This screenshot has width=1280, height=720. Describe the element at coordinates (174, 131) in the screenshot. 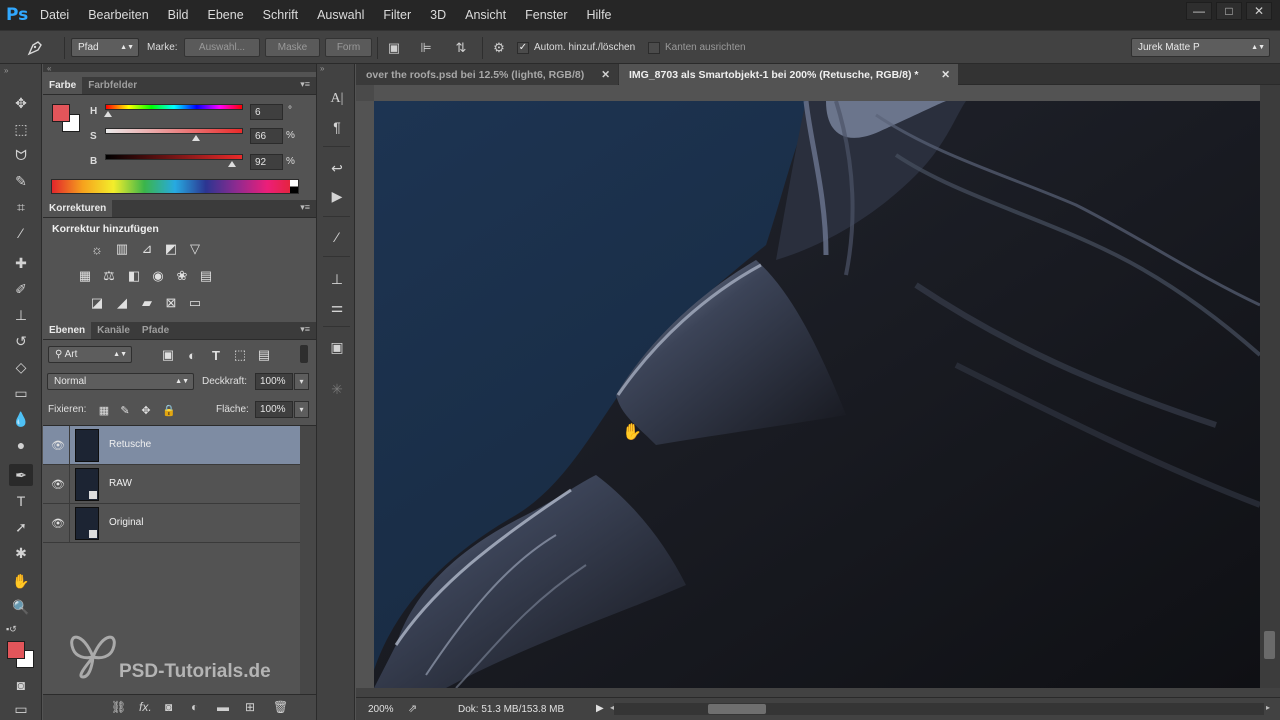

I see `saturation-slider` at that location.